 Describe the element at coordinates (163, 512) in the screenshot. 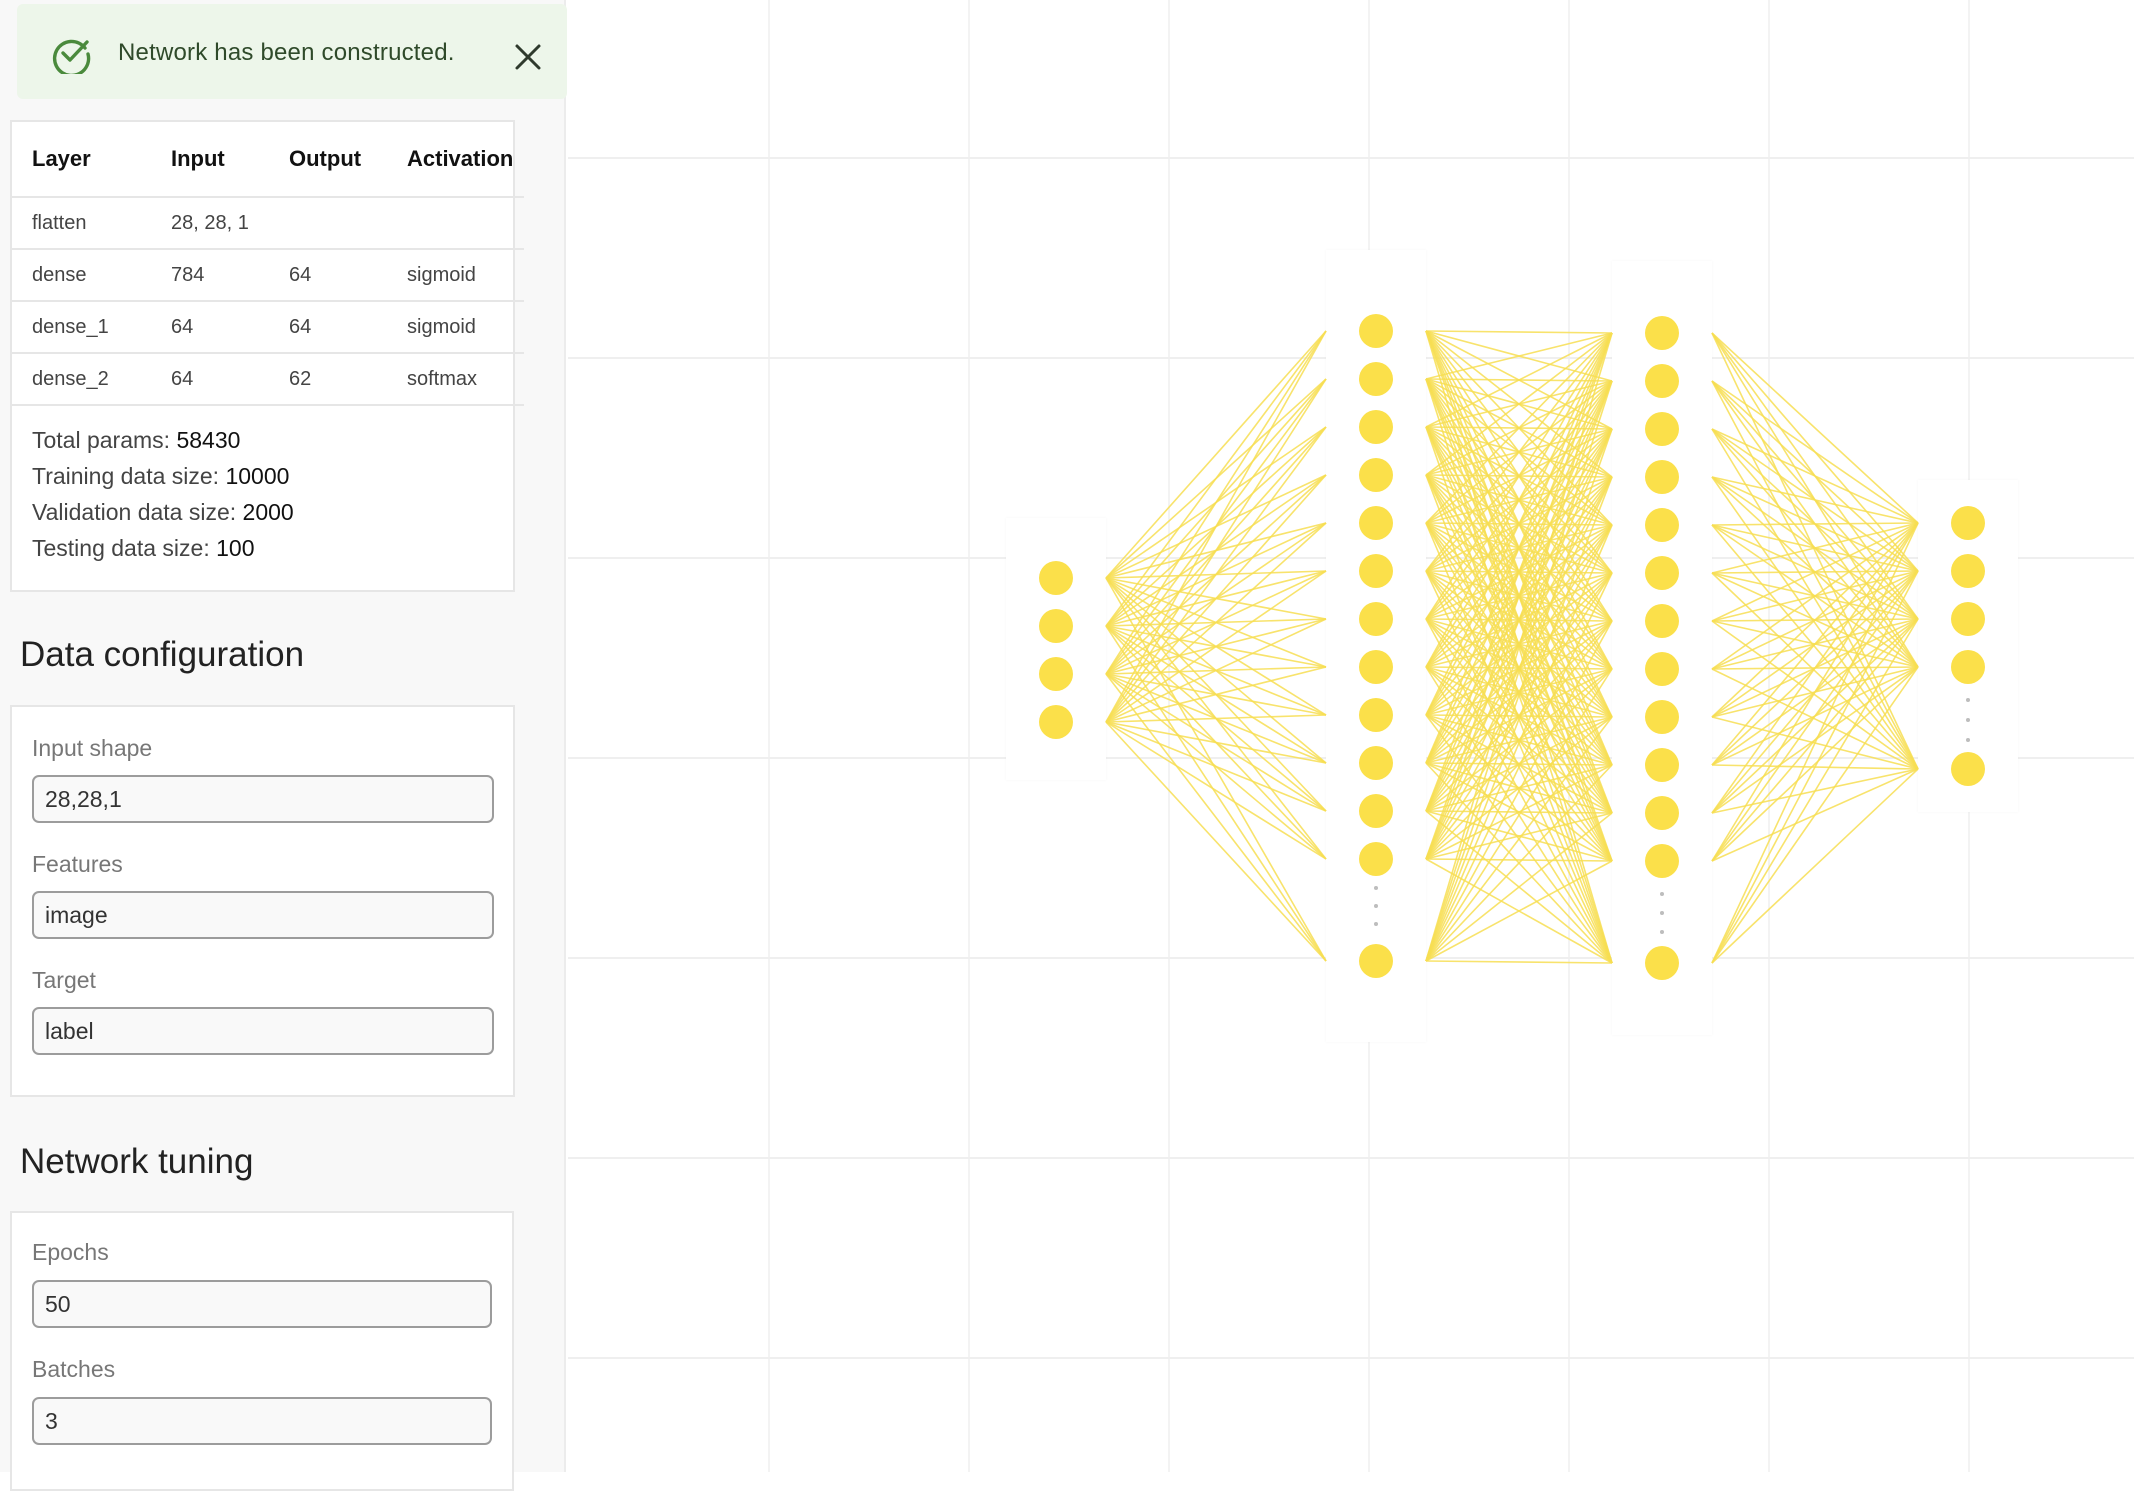

I see `stat-validation-size: Validation data size: 2000` at that location.